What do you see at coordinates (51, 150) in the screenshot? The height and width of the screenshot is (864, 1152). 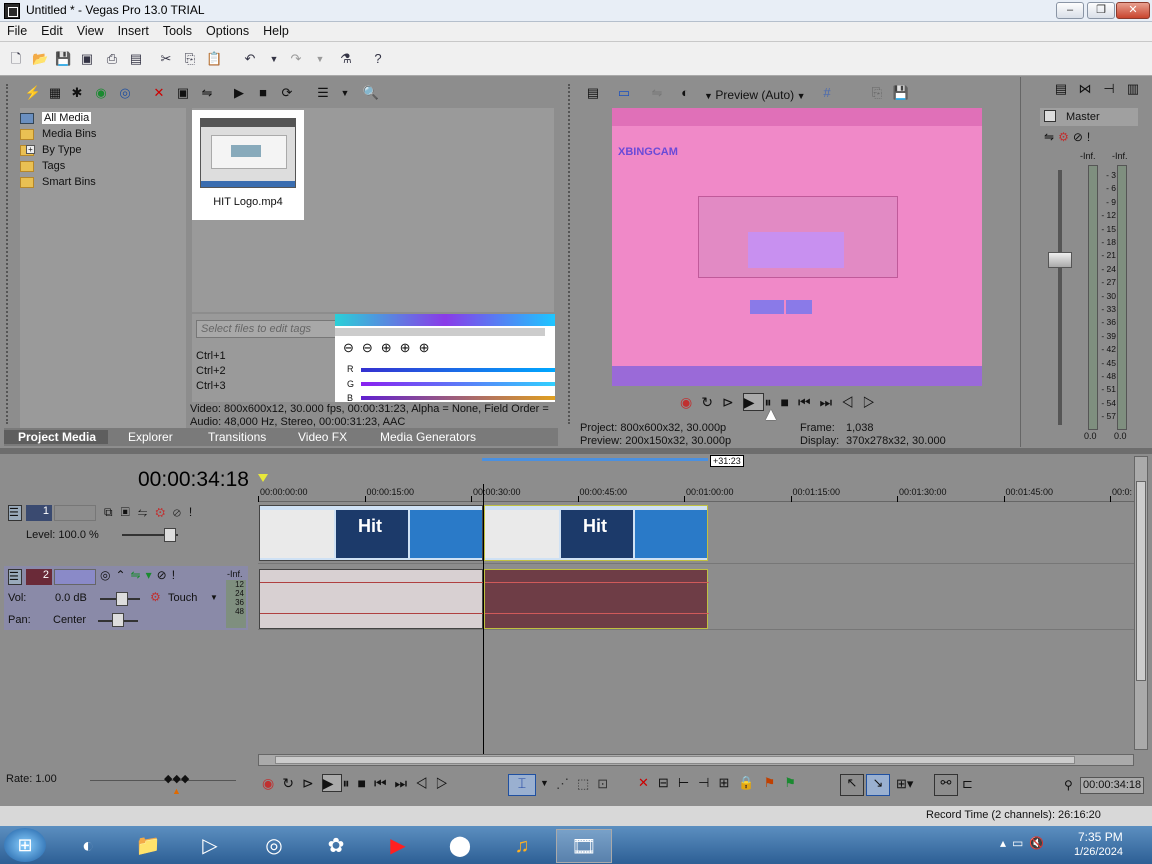 I see `tree-item-by-type: By Type` at bounding box center [51, 150].